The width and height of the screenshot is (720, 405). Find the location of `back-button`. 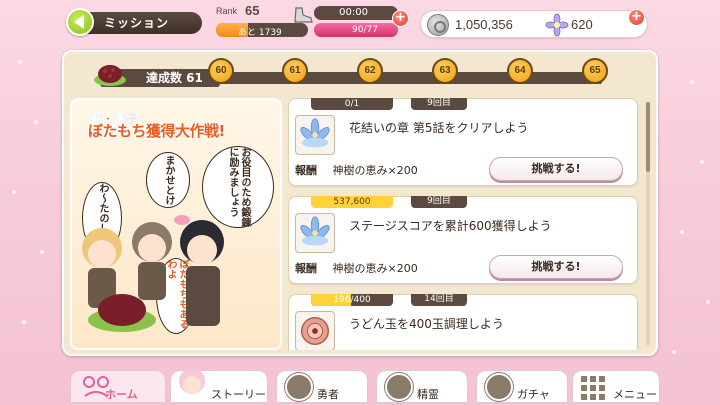

back-button is located at coordinates (80, 22).